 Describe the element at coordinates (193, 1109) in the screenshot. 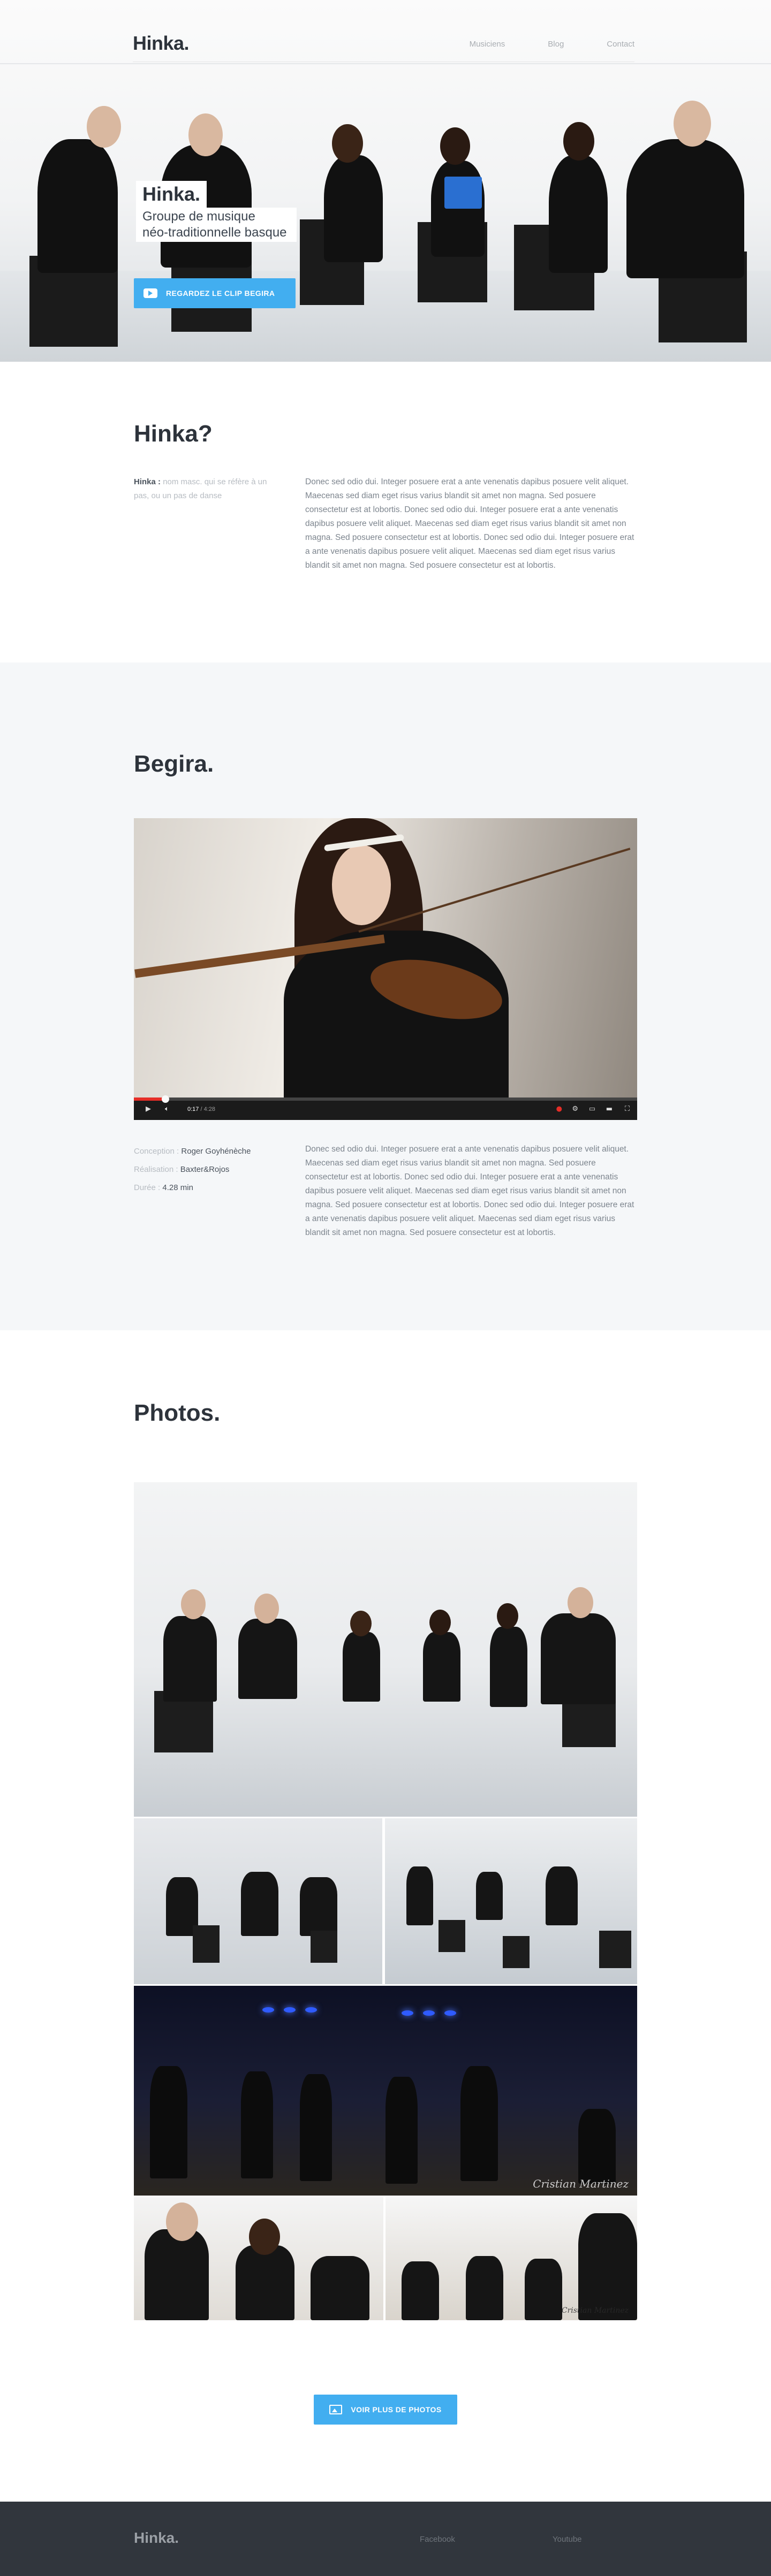

I see `video-current-time: 0:17` at that location.